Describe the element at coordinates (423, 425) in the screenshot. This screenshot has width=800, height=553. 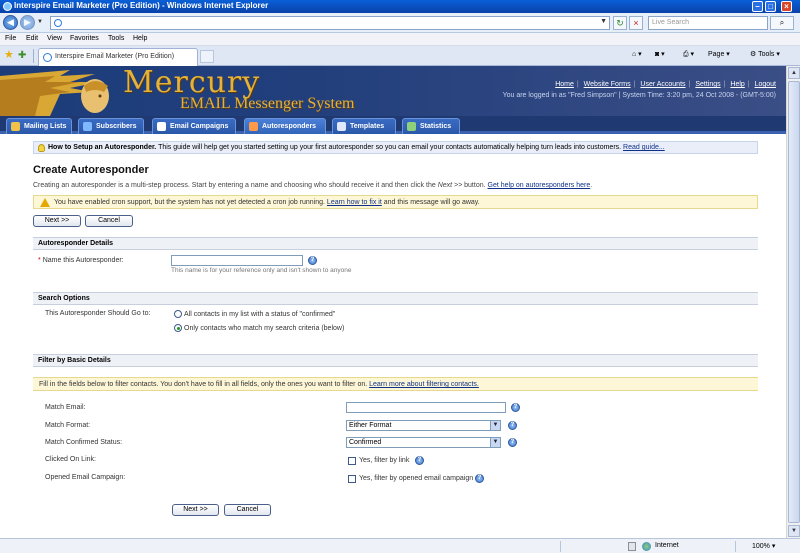
I see `match-format-select: Either Format ▼` at that location.